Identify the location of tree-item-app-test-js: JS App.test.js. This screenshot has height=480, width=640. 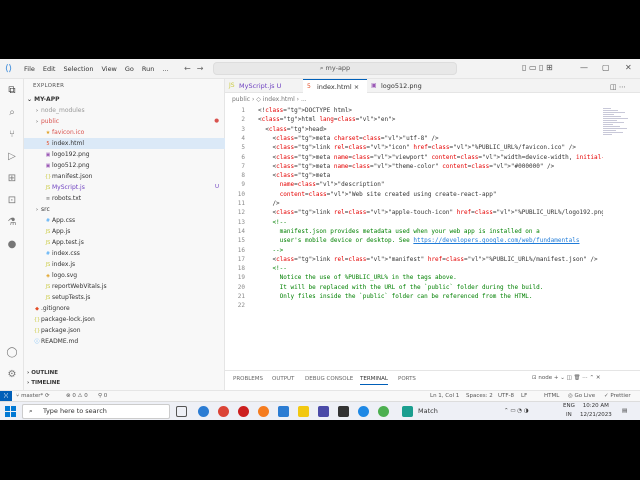
(124, 242).